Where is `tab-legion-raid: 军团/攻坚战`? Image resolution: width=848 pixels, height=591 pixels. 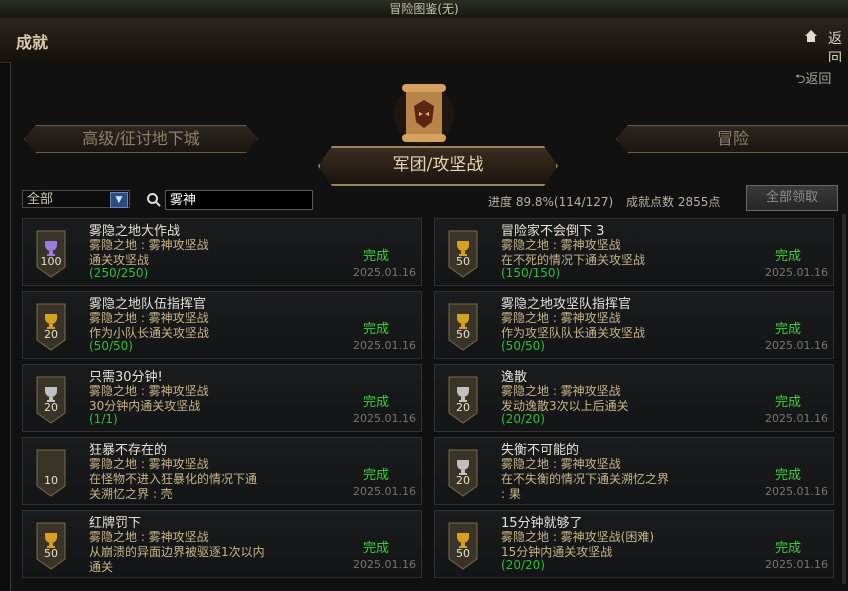
tab-legion-raid: 军团/攻坚战 is located at coordinates (438, 166).